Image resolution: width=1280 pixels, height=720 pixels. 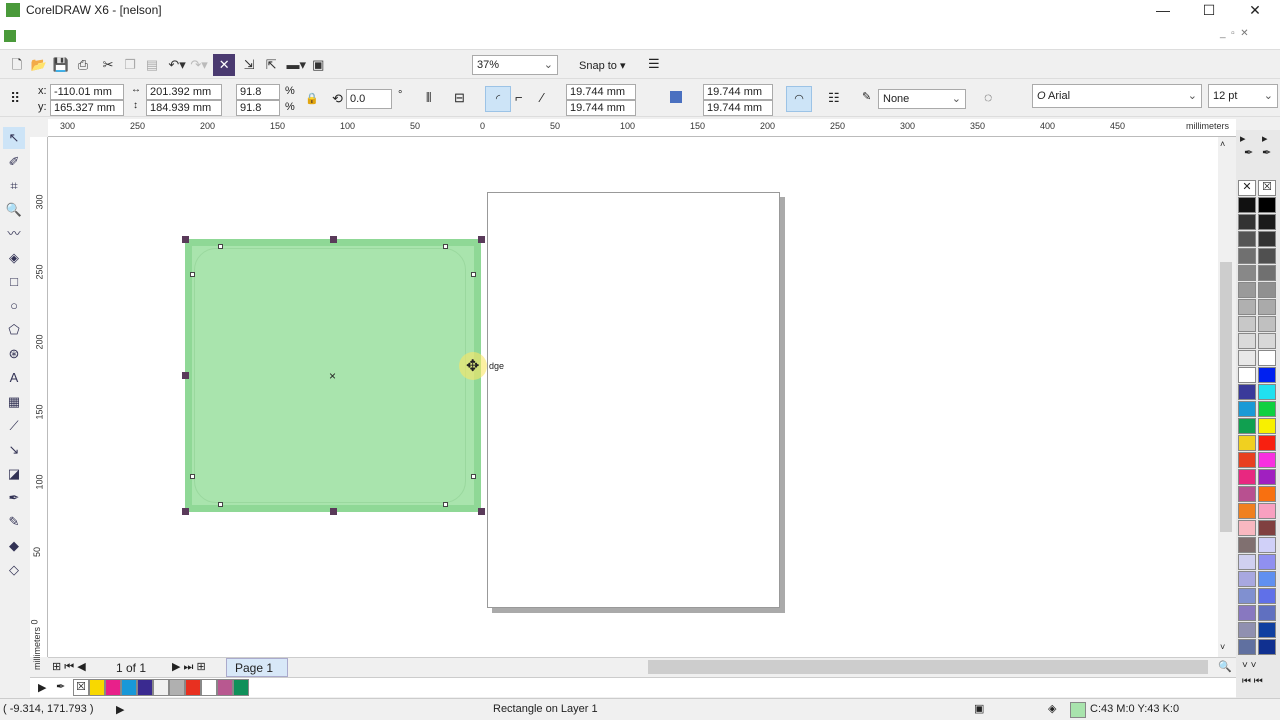 I want to click on no-color-swatch: ☒, so click(x=1267, y=188).